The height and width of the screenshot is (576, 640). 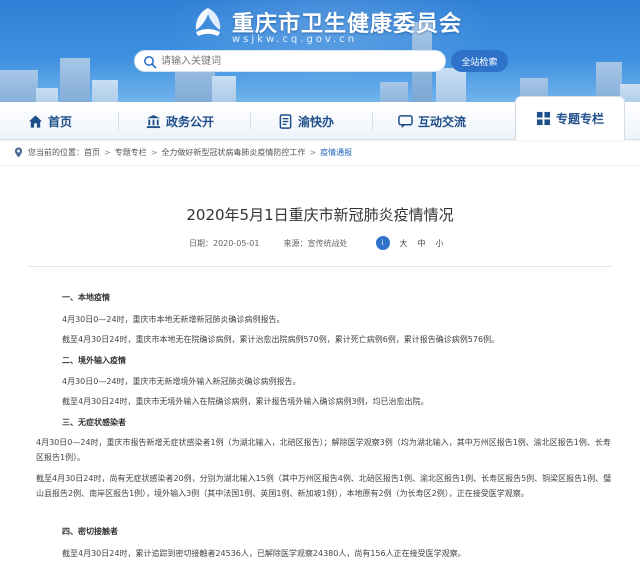 I want to click on grid-icon, so click(x=543, y=118).